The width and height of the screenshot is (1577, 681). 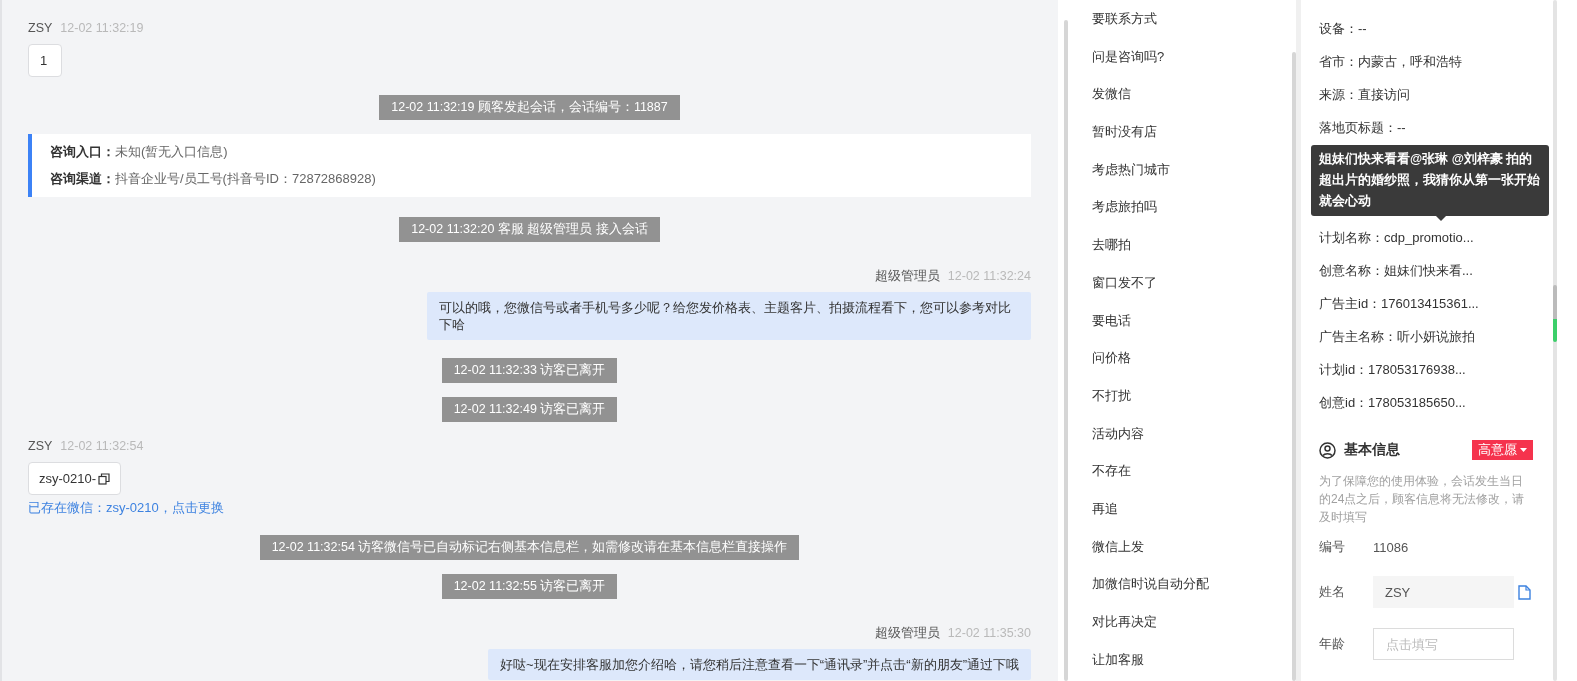 What do you see at coordinates (529, 107) in the screenshot?
I see `system-notice: 12-02 11:32:19 顾客发起会话，会话编号：11887` at bounding box center [529, 107].